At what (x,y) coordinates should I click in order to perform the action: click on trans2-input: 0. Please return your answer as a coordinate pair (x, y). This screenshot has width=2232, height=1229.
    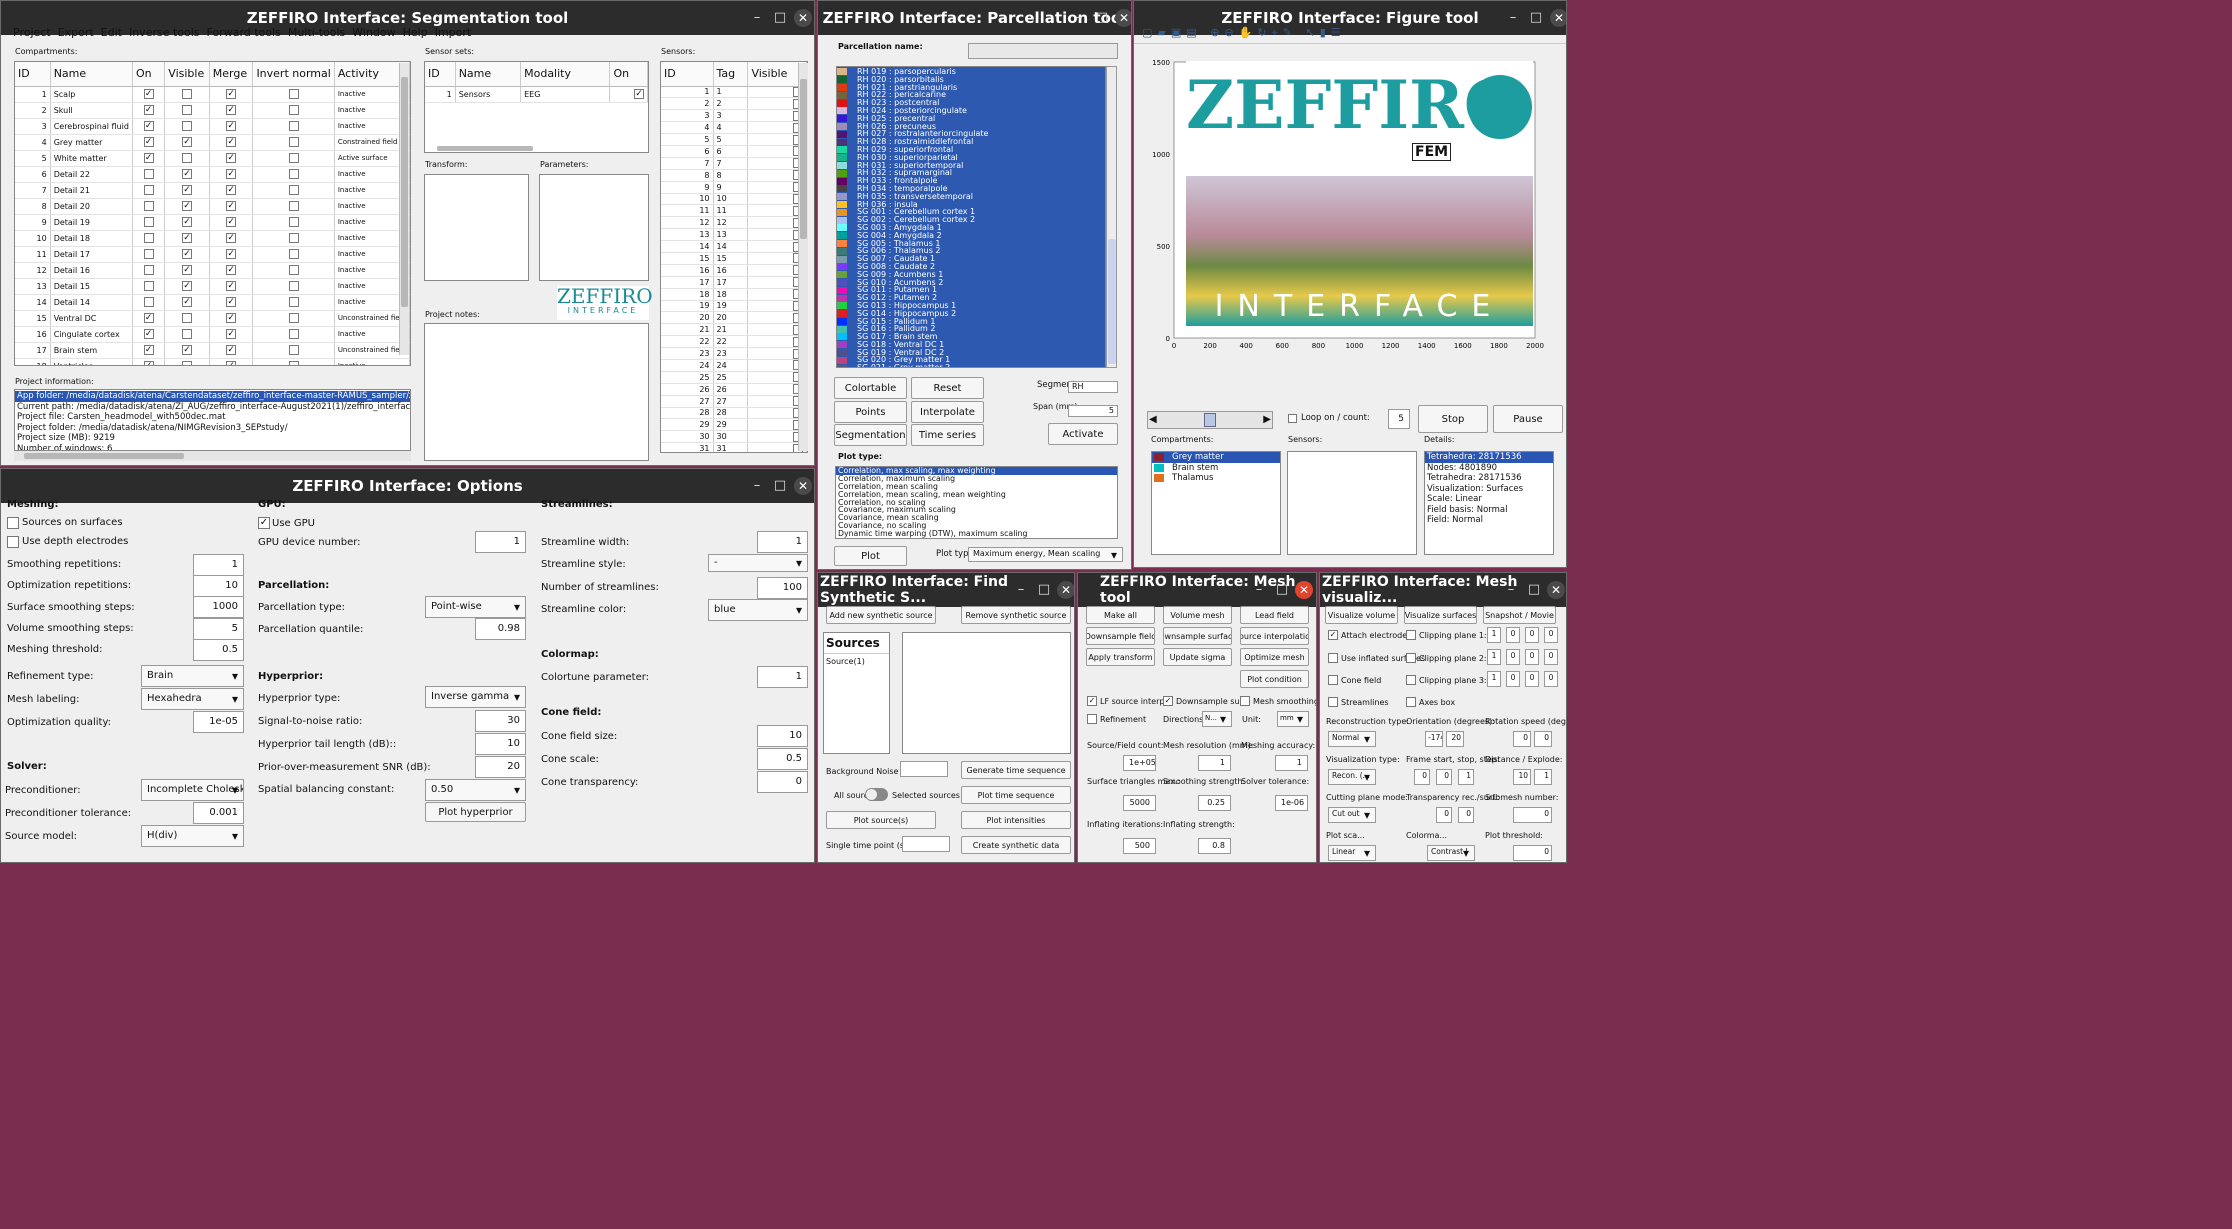
    Looking at the image, I should click on (1466, 815).